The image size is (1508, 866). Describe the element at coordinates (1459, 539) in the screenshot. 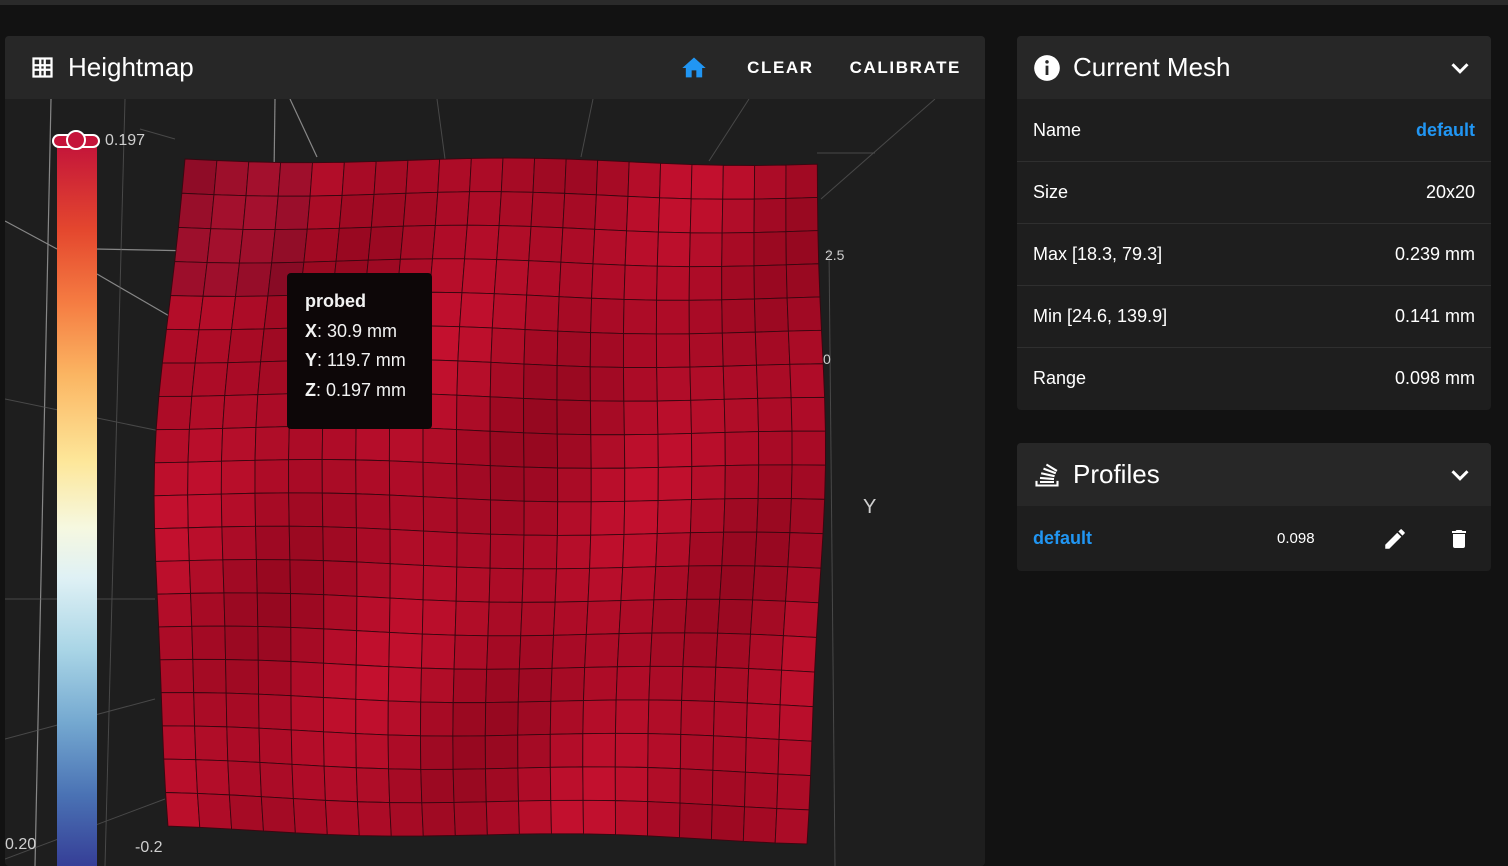

I see `delete-profile-button` at that location.